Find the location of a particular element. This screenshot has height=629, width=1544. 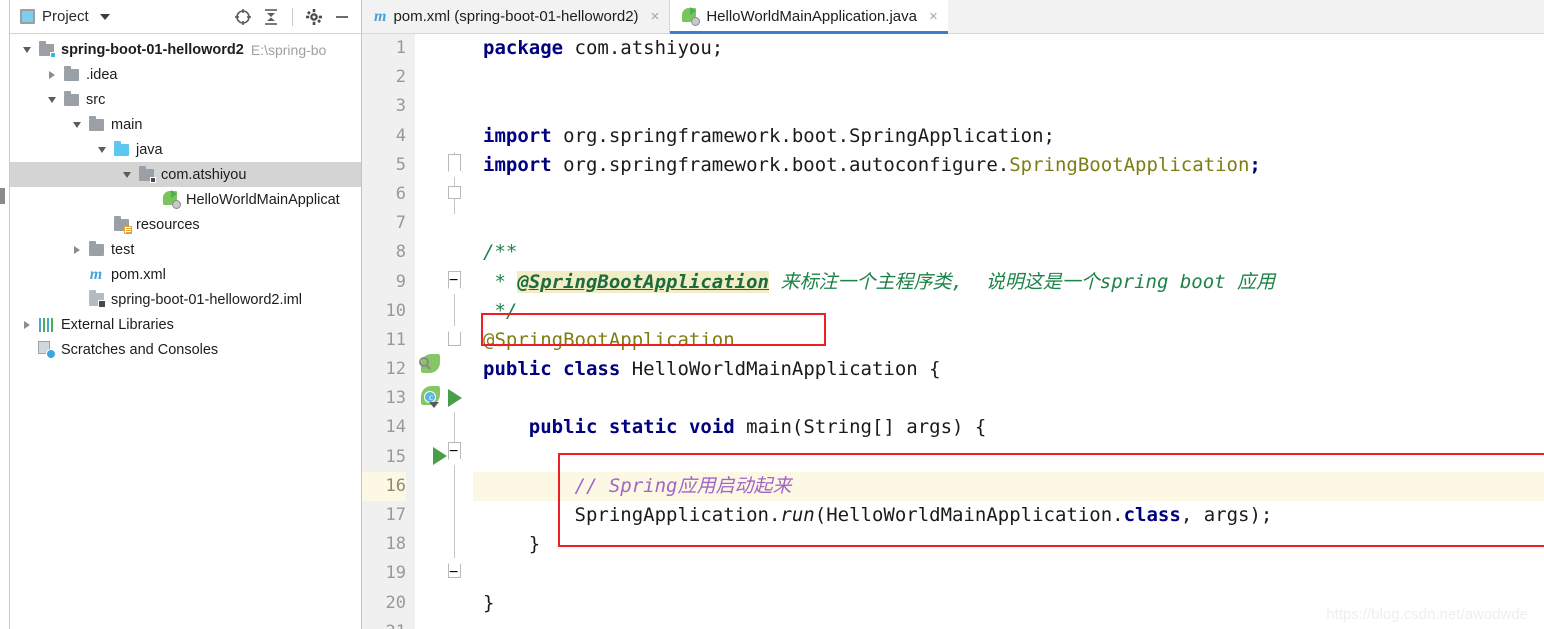

code-line-1: package com.atshiyou; is located at coordinates (1008, 48).